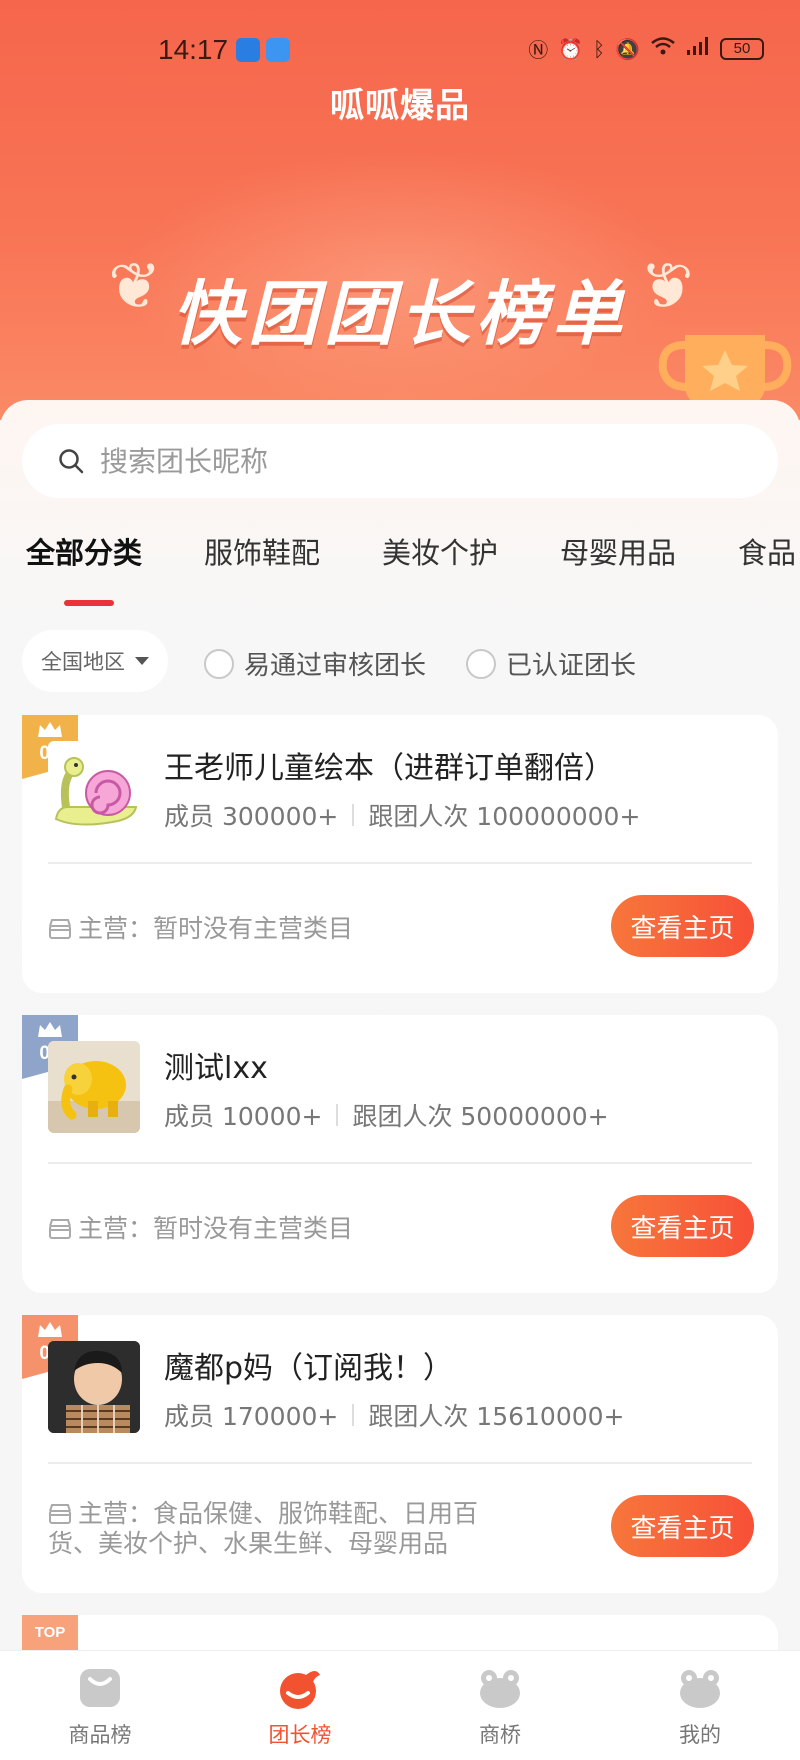  What do you see at coordinates (571, 666) in the screenshot?
I see `filter-verified-label: 已认证团长` at bounding box center [571, 666].